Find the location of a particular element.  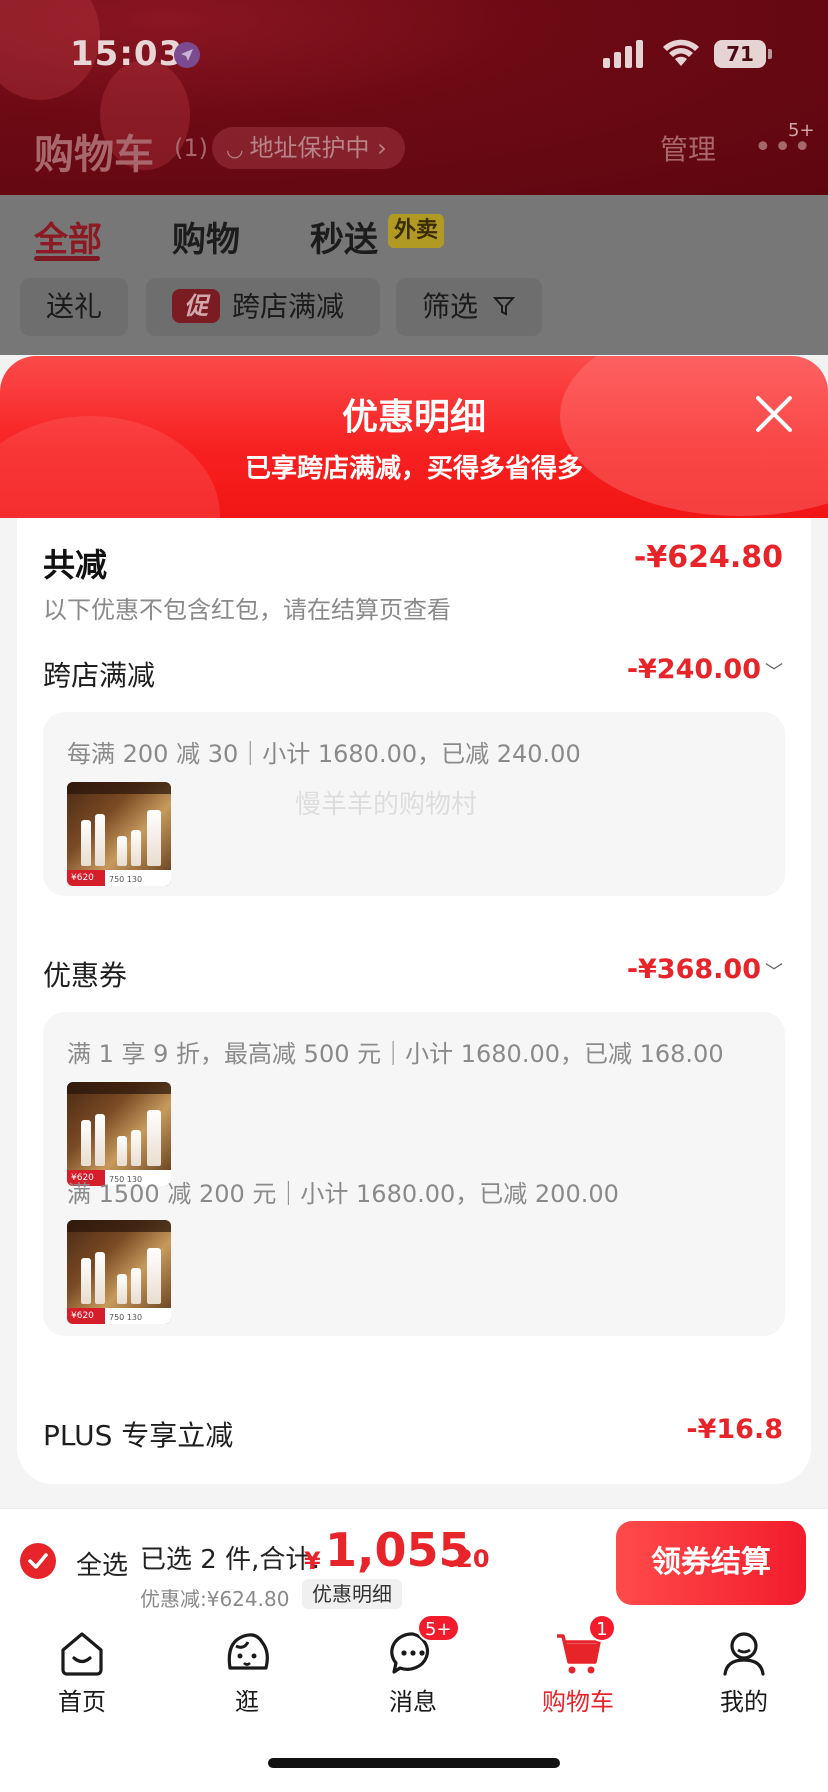

coupon-amount: -¥368.00 ﹀ is located at coordinates (705, 969).